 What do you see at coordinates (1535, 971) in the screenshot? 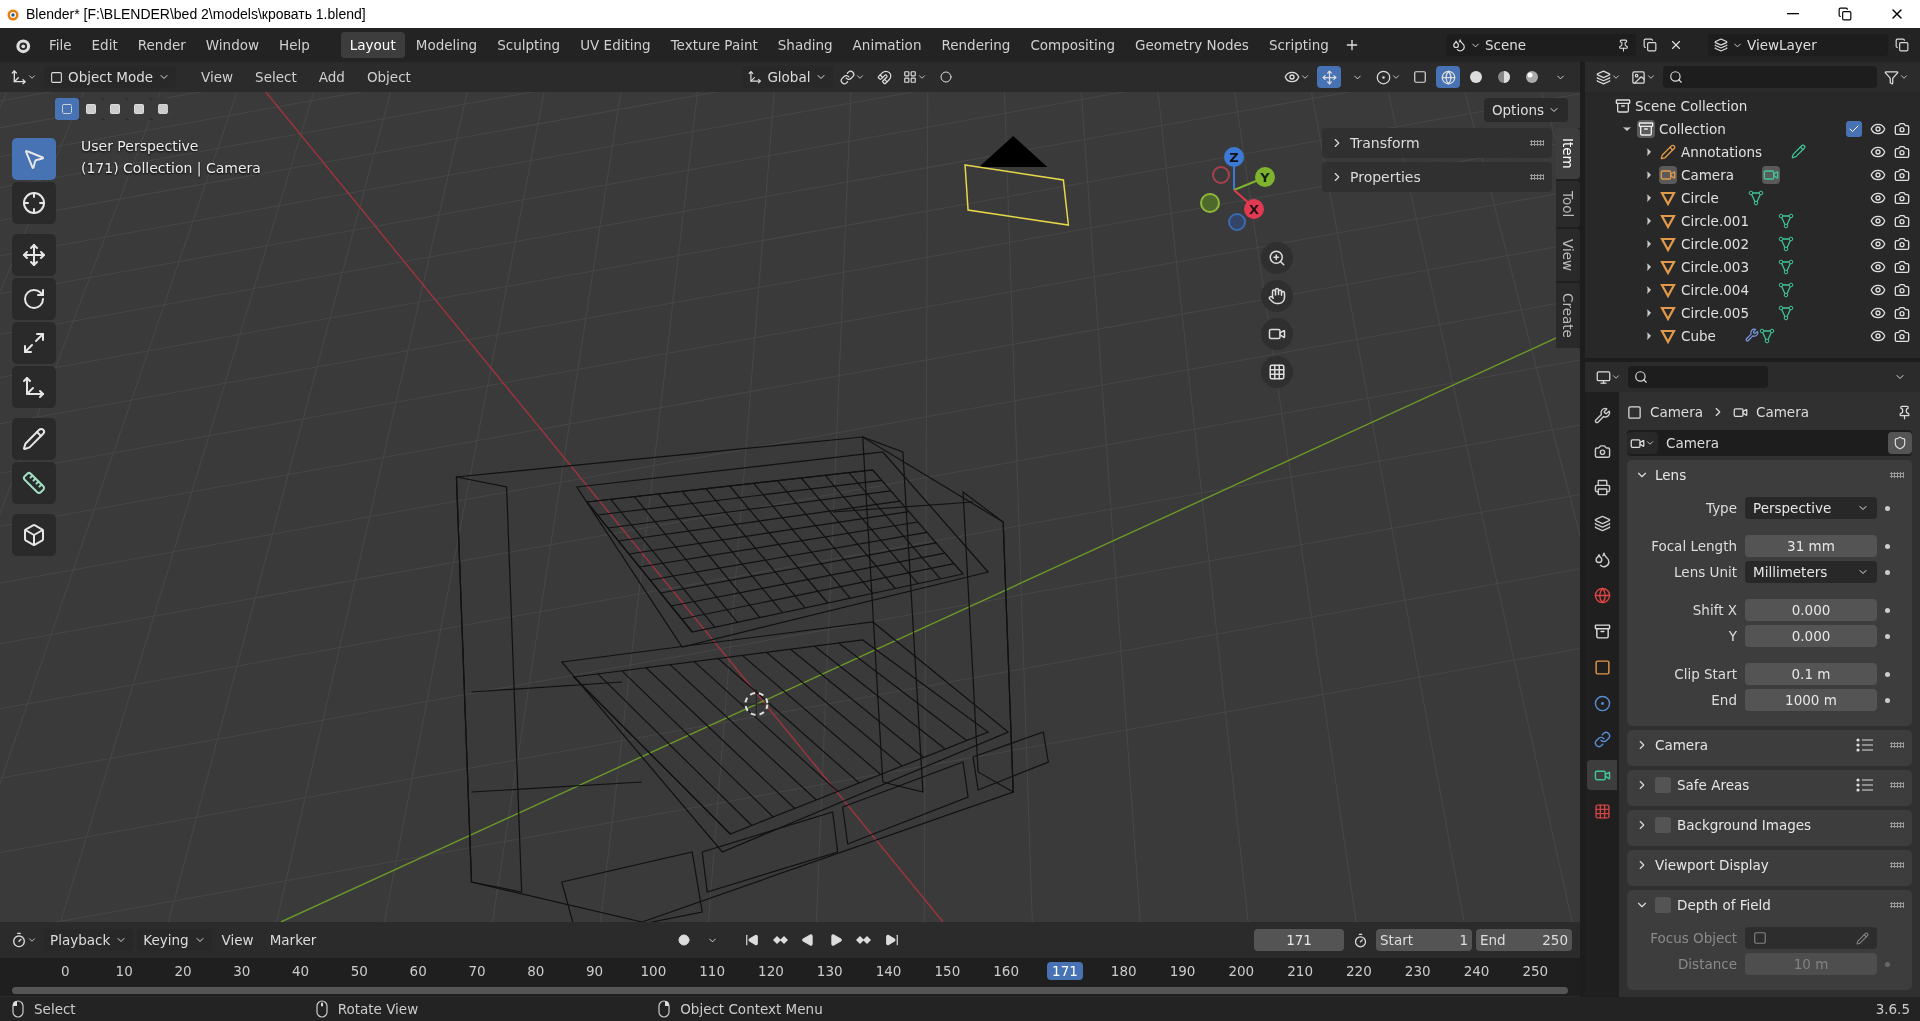
I see `frame-number: 250` at bounding box center [1535, 971].